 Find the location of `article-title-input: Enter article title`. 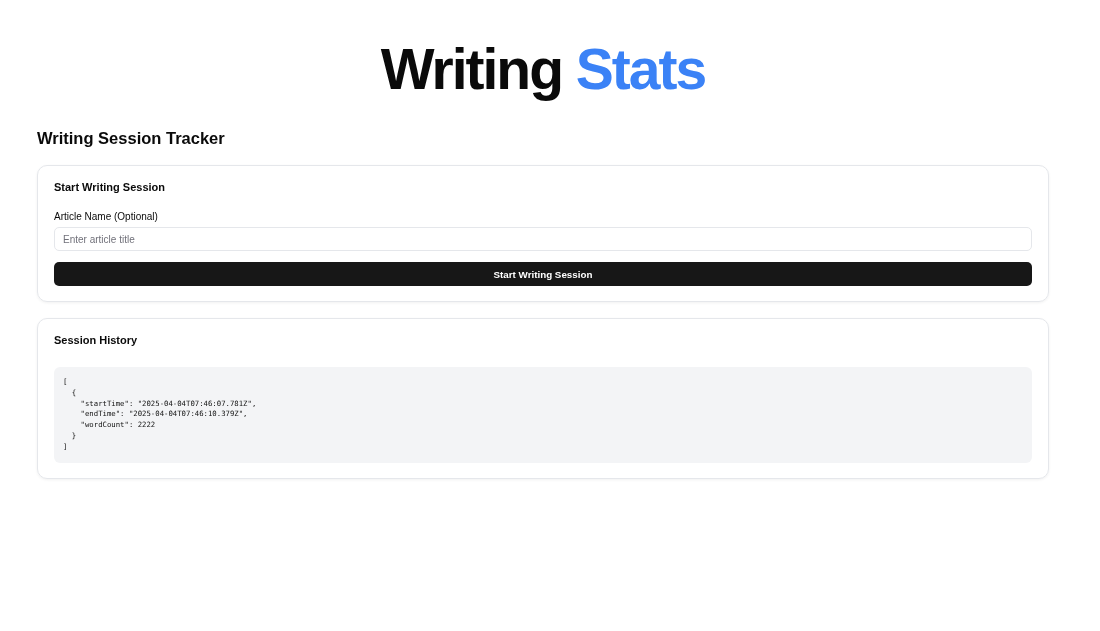

article-title-input: Enter article title is located at coordinates (543, 239).